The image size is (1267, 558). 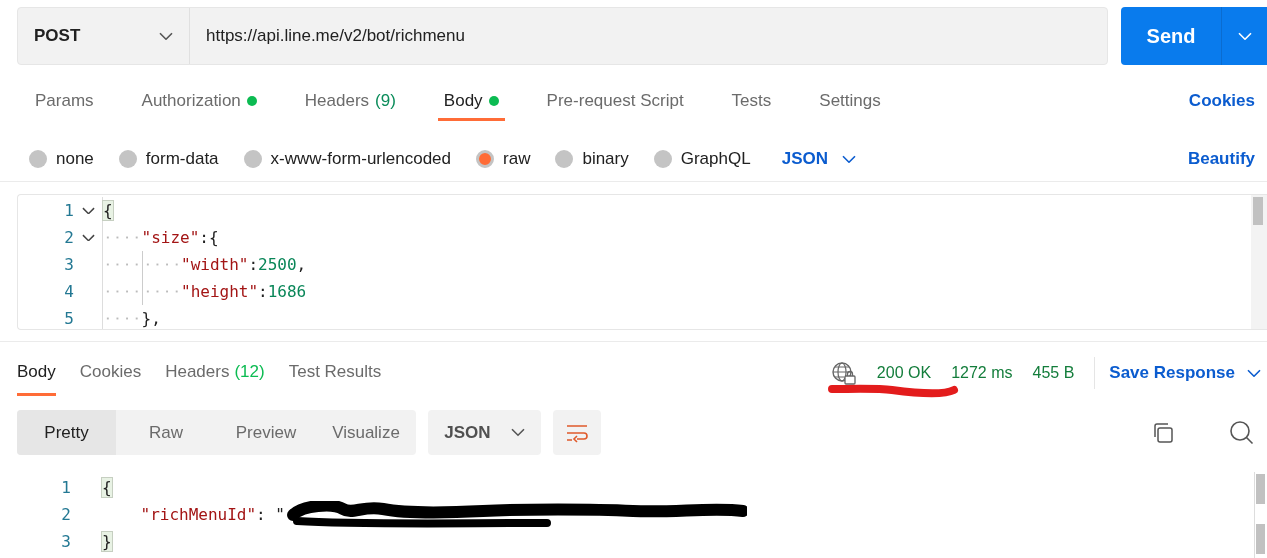 What do you see at coordinates (335, 373) in the screenshot?
I see `response-tab: Test Results` at bounding box center [335, 373].